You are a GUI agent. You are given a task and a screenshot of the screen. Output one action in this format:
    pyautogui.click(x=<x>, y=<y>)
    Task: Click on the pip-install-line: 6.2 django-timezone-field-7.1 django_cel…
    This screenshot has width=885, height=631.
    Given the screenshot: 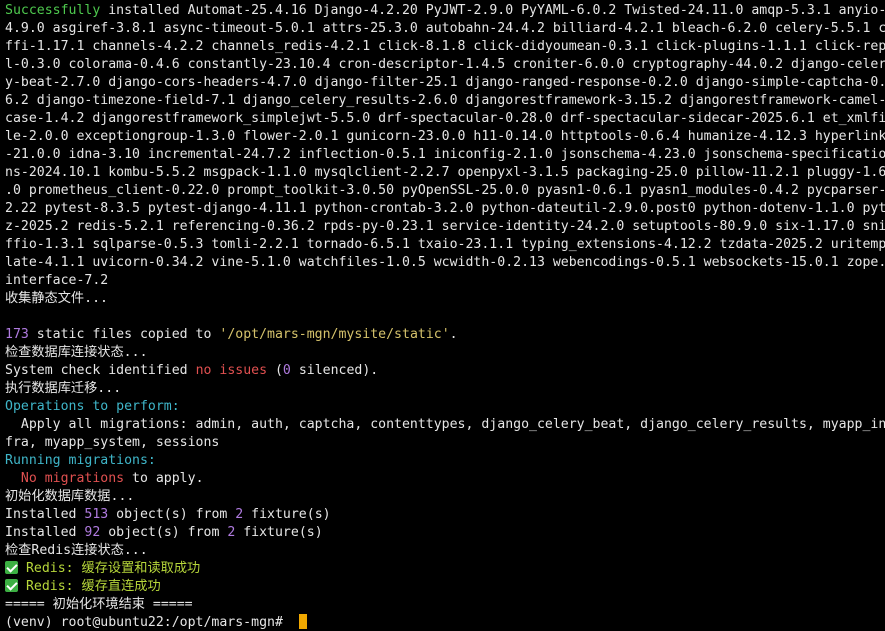 What is the action you would take?
    pyautogui.click(x=445, y=100)
    